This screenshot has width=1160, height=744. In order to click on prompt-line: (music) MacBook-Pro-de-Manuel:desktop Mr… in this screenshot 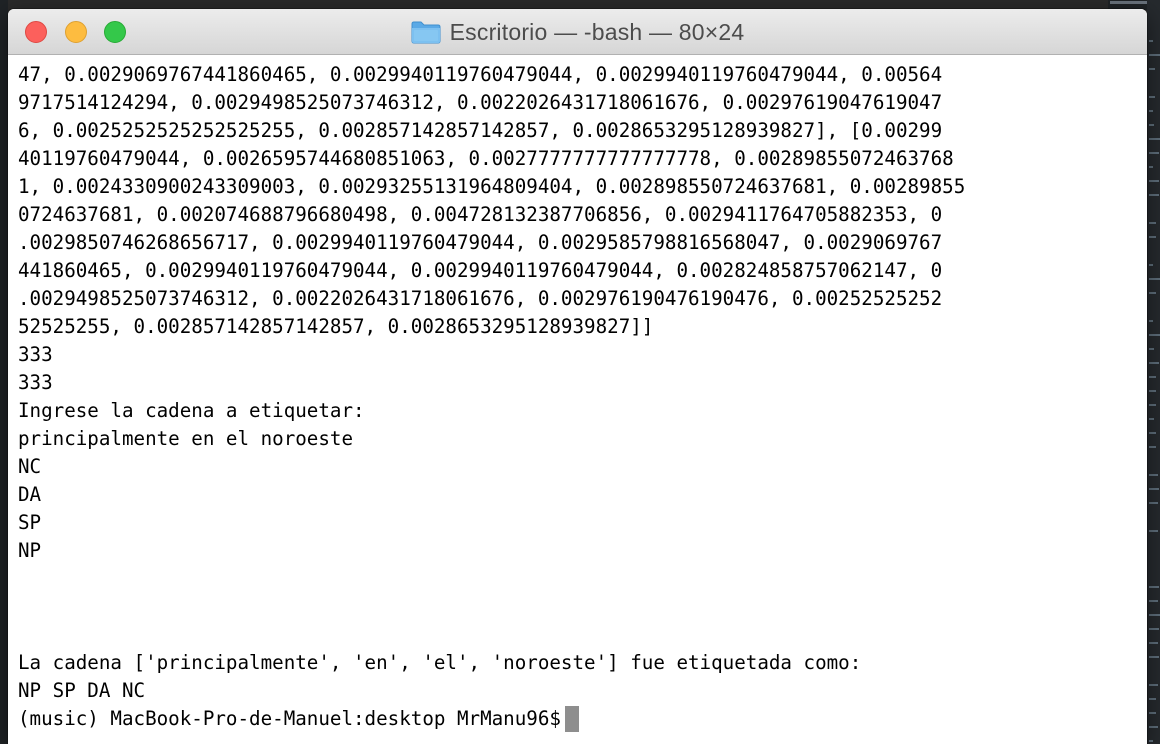, I will do `click(582, 719)`.